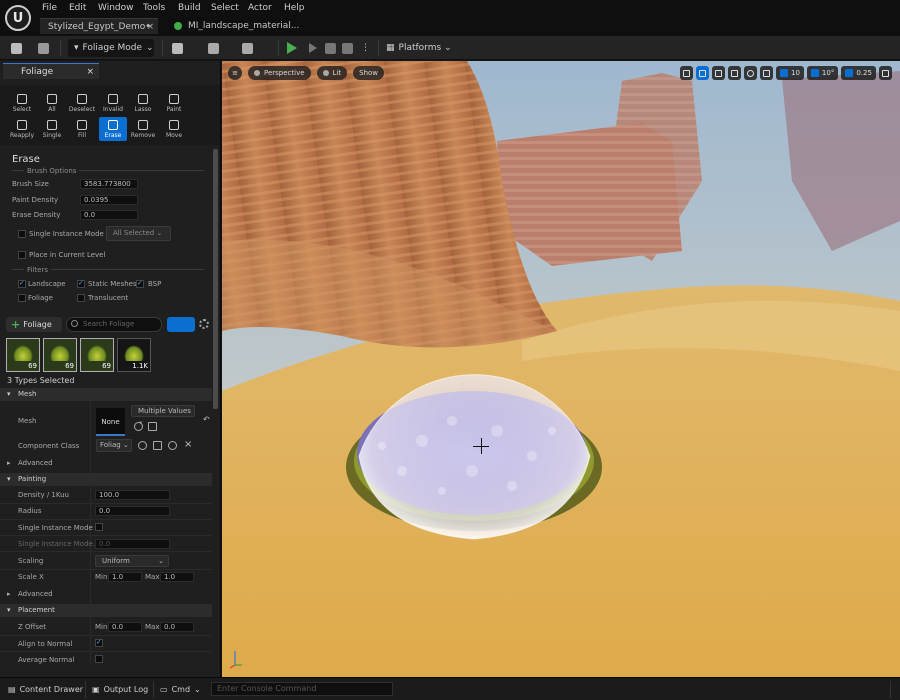 The width and height of the screenshot is (900, 700). What do you see at coordinates (140, 283) in the screenshot?
I see `filter-bsp-checkbox` at bounding box center [140, 283].